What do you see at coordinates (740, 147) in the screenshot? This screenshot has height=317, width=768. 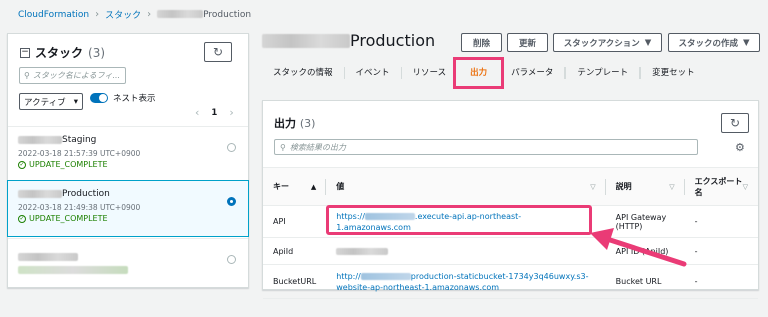 I see `gear-icon: ⚙` at bounding box center [740, 147].